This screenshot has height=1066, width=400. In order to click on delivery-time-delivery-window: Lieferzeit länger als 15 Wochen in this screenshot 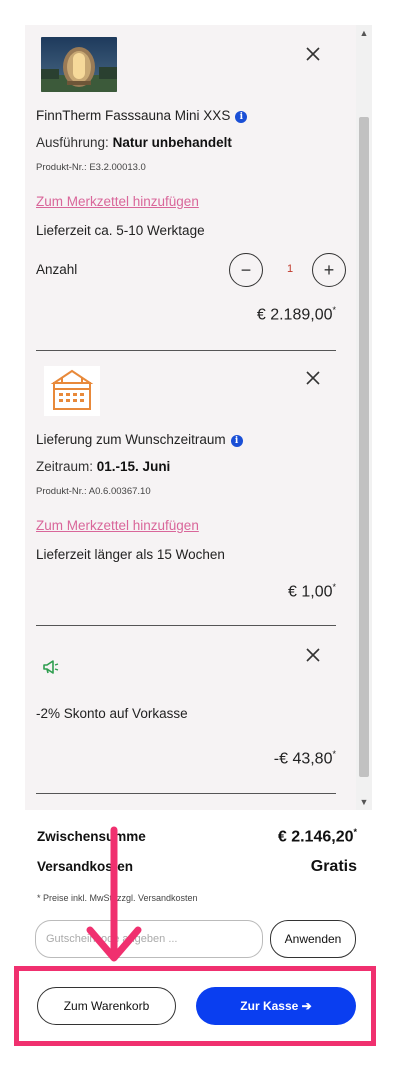, I will do `click(130, 554)`.